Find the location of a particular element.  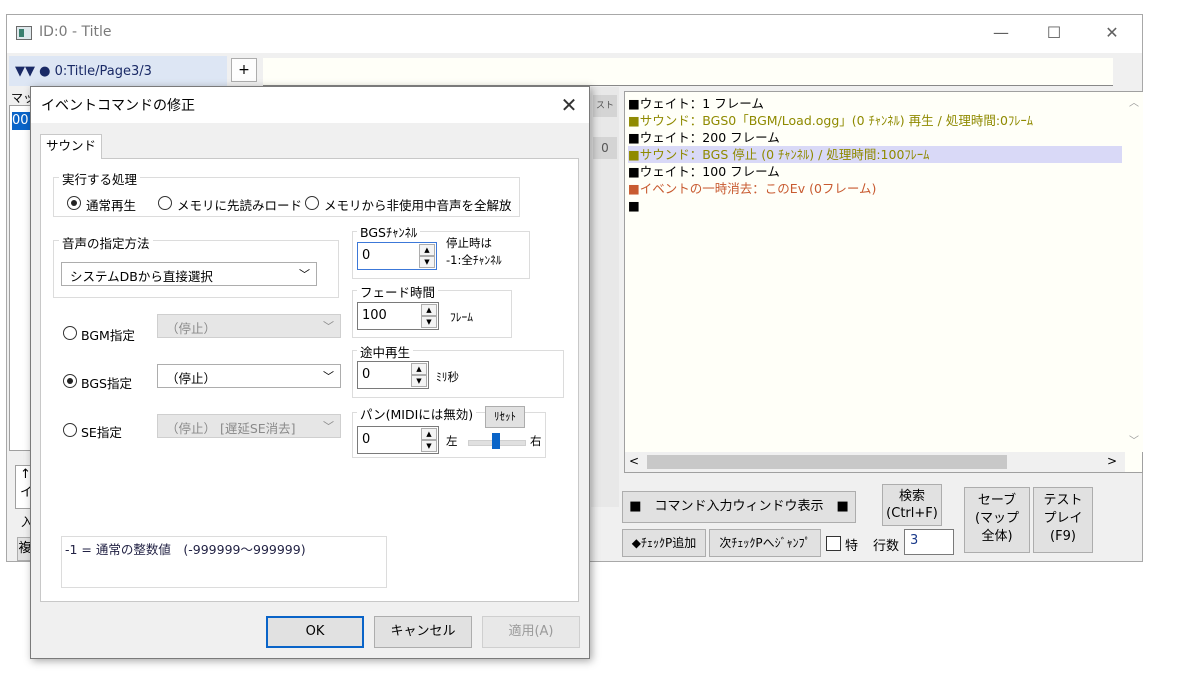

bgm-select: （停止） ﹀ is located at coordinates (249, 326).